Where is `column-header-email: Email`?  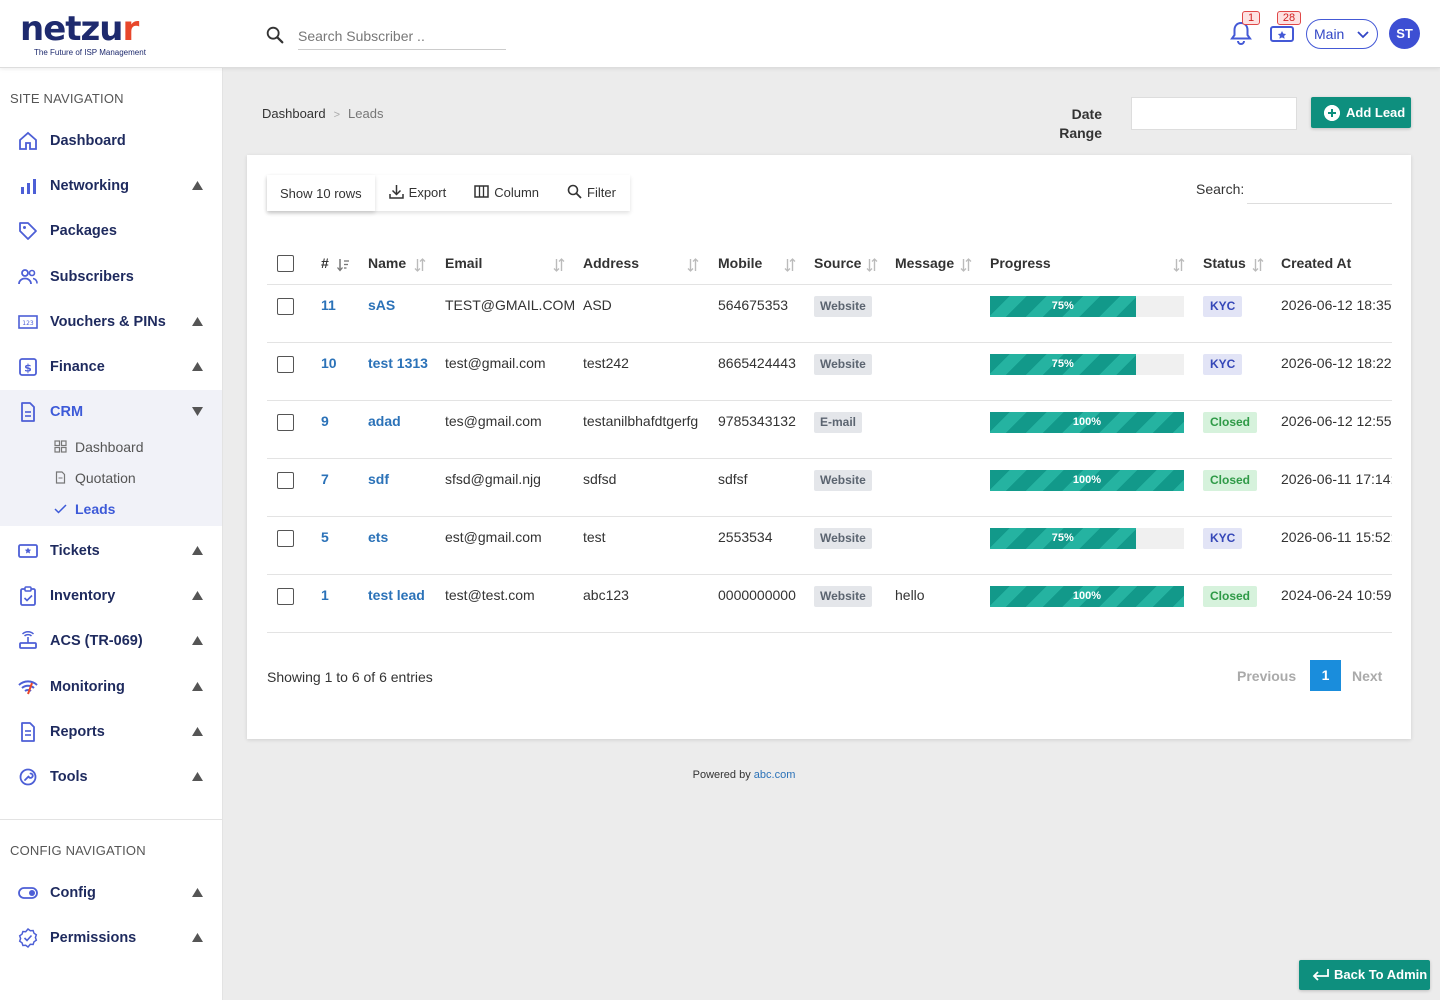 column-header-email: Email is located at coordinates (463, 263).